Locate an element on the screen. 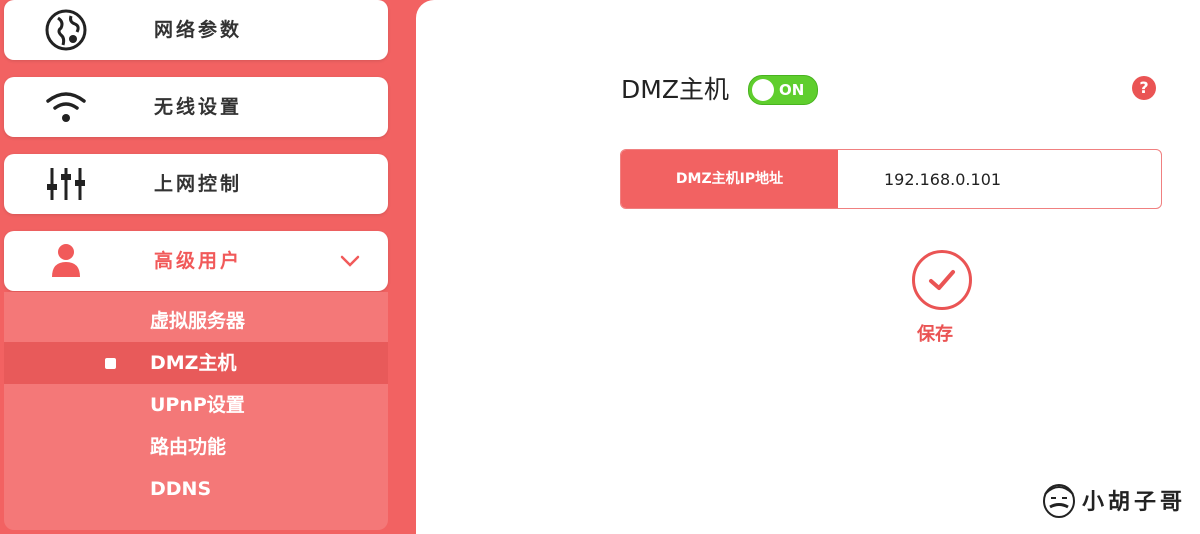  submenu-item-virtual-server: 虚拟服务器 is located at coordinates (196, 321).